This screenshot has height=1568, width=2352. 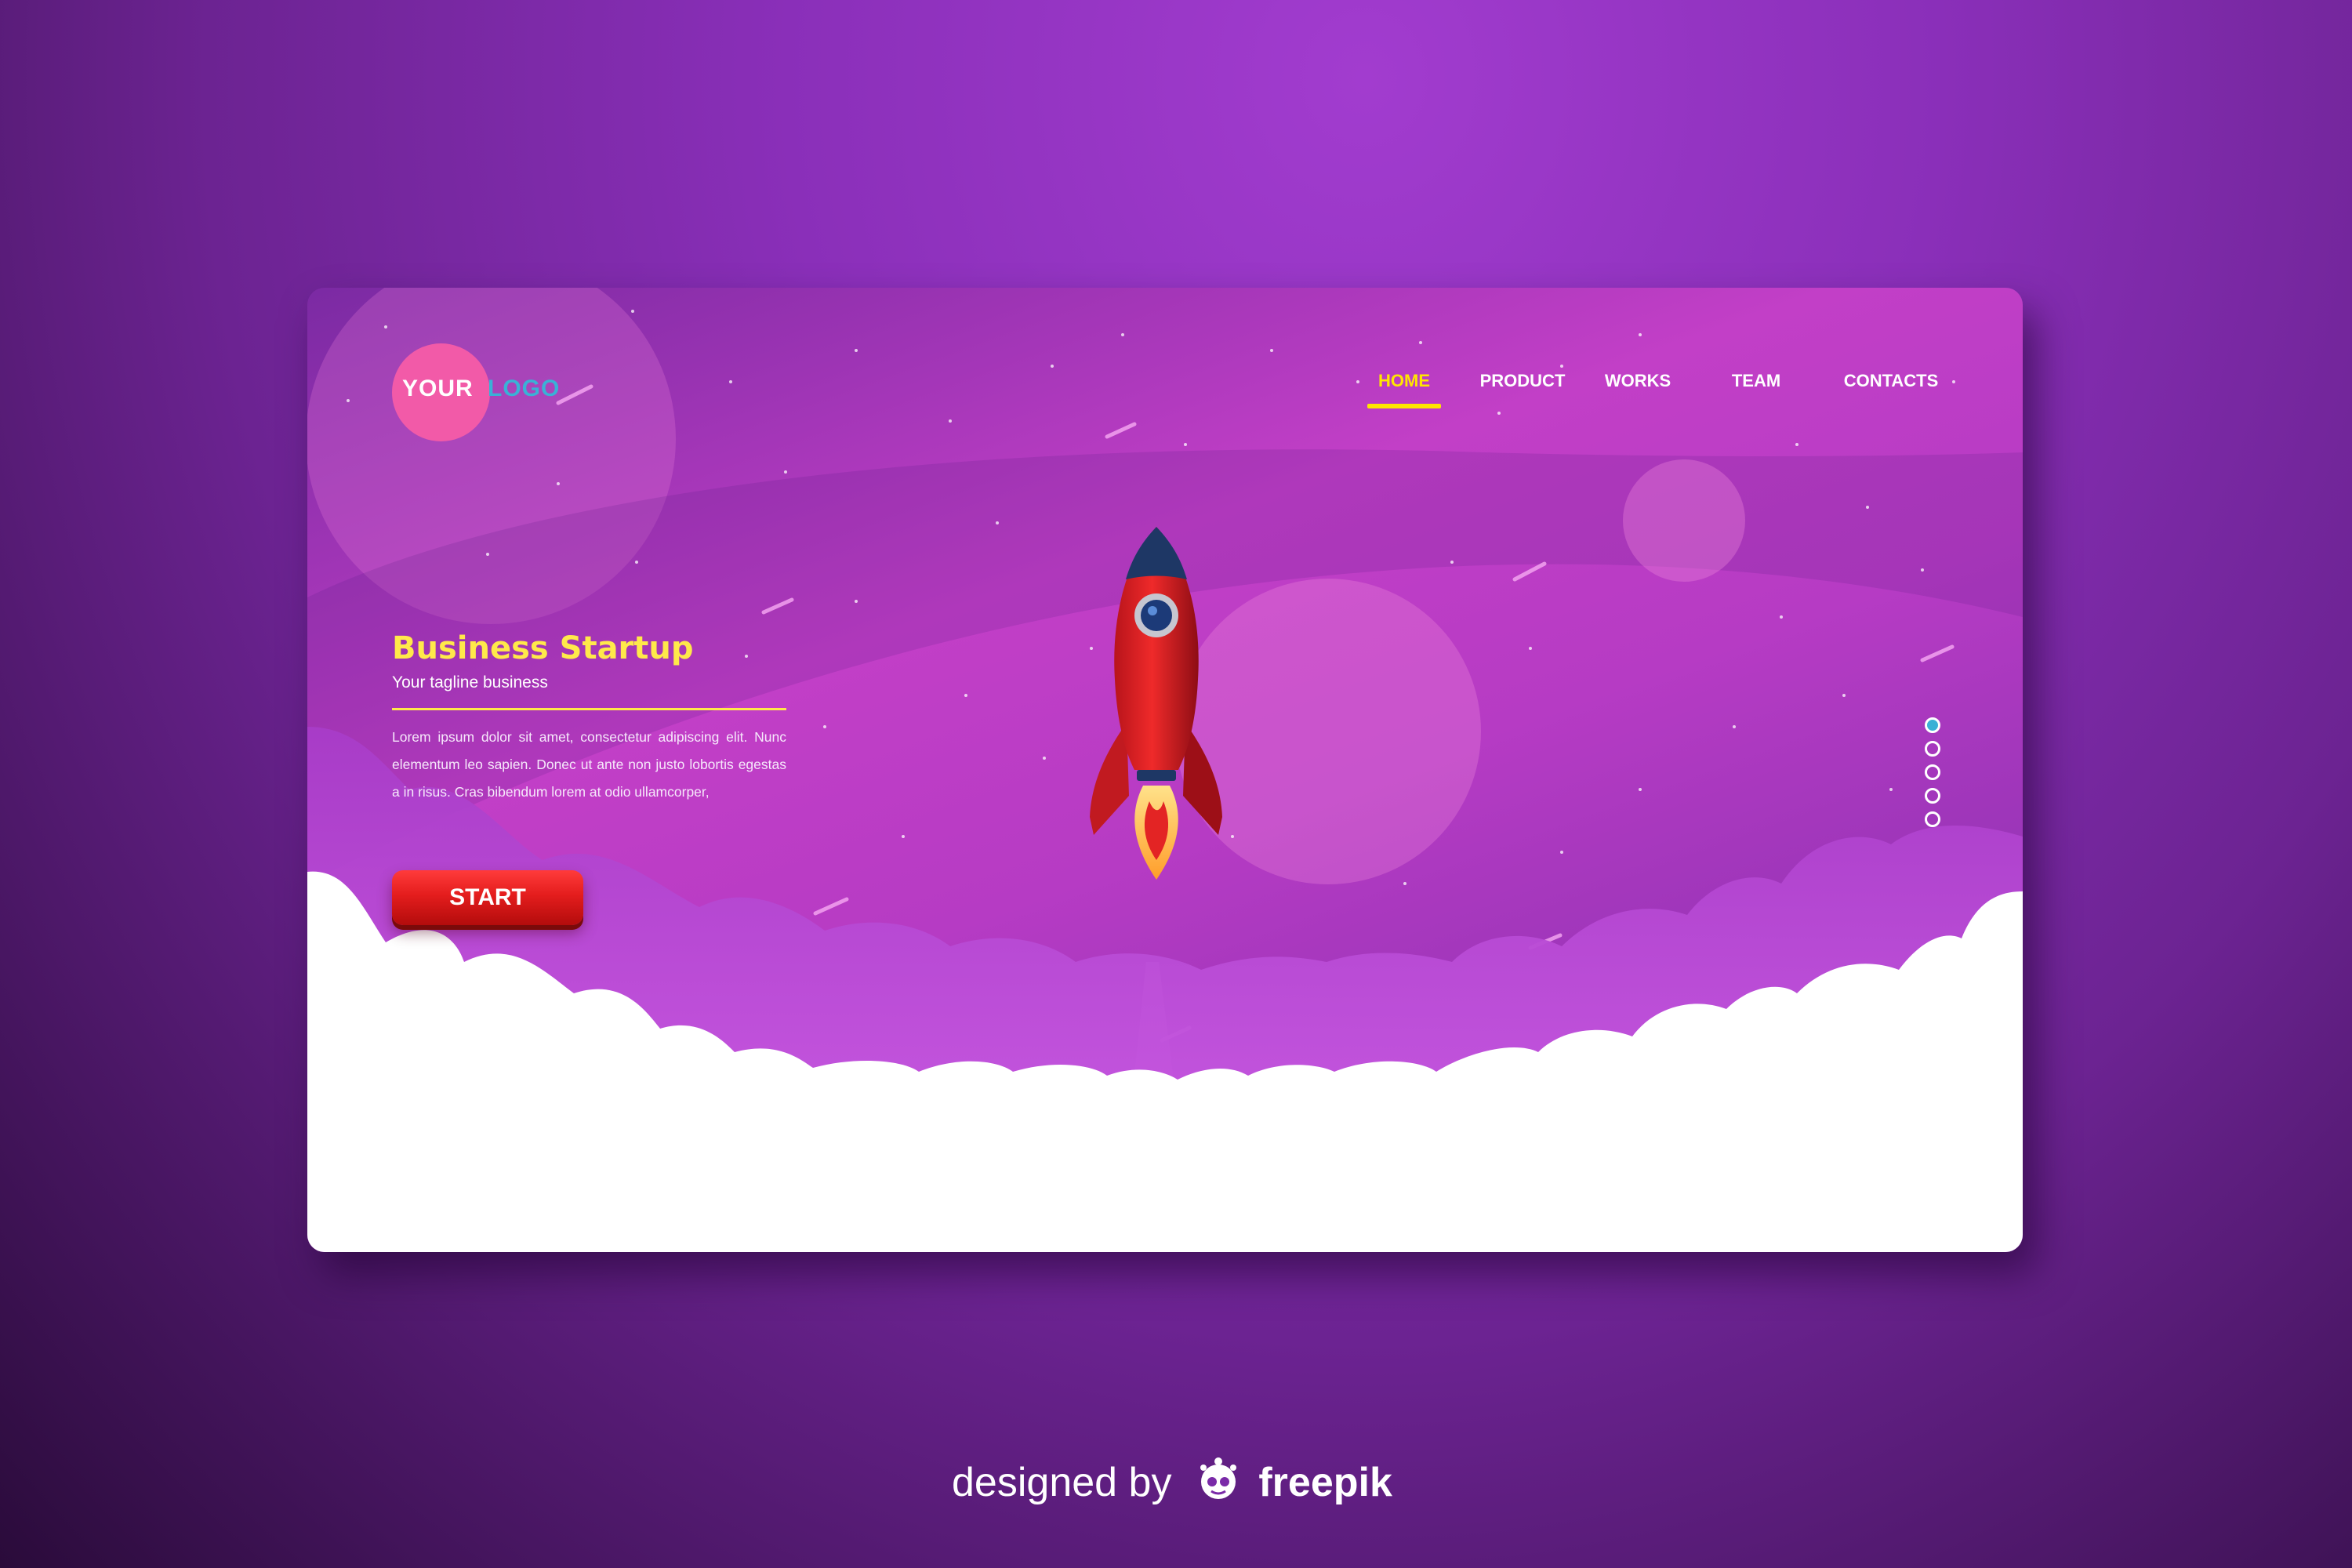 What do you see at coordinates (524, 389) in the screenshot?
I see `logo-text-secondary: LOGO` at bounding box center [524, 389].